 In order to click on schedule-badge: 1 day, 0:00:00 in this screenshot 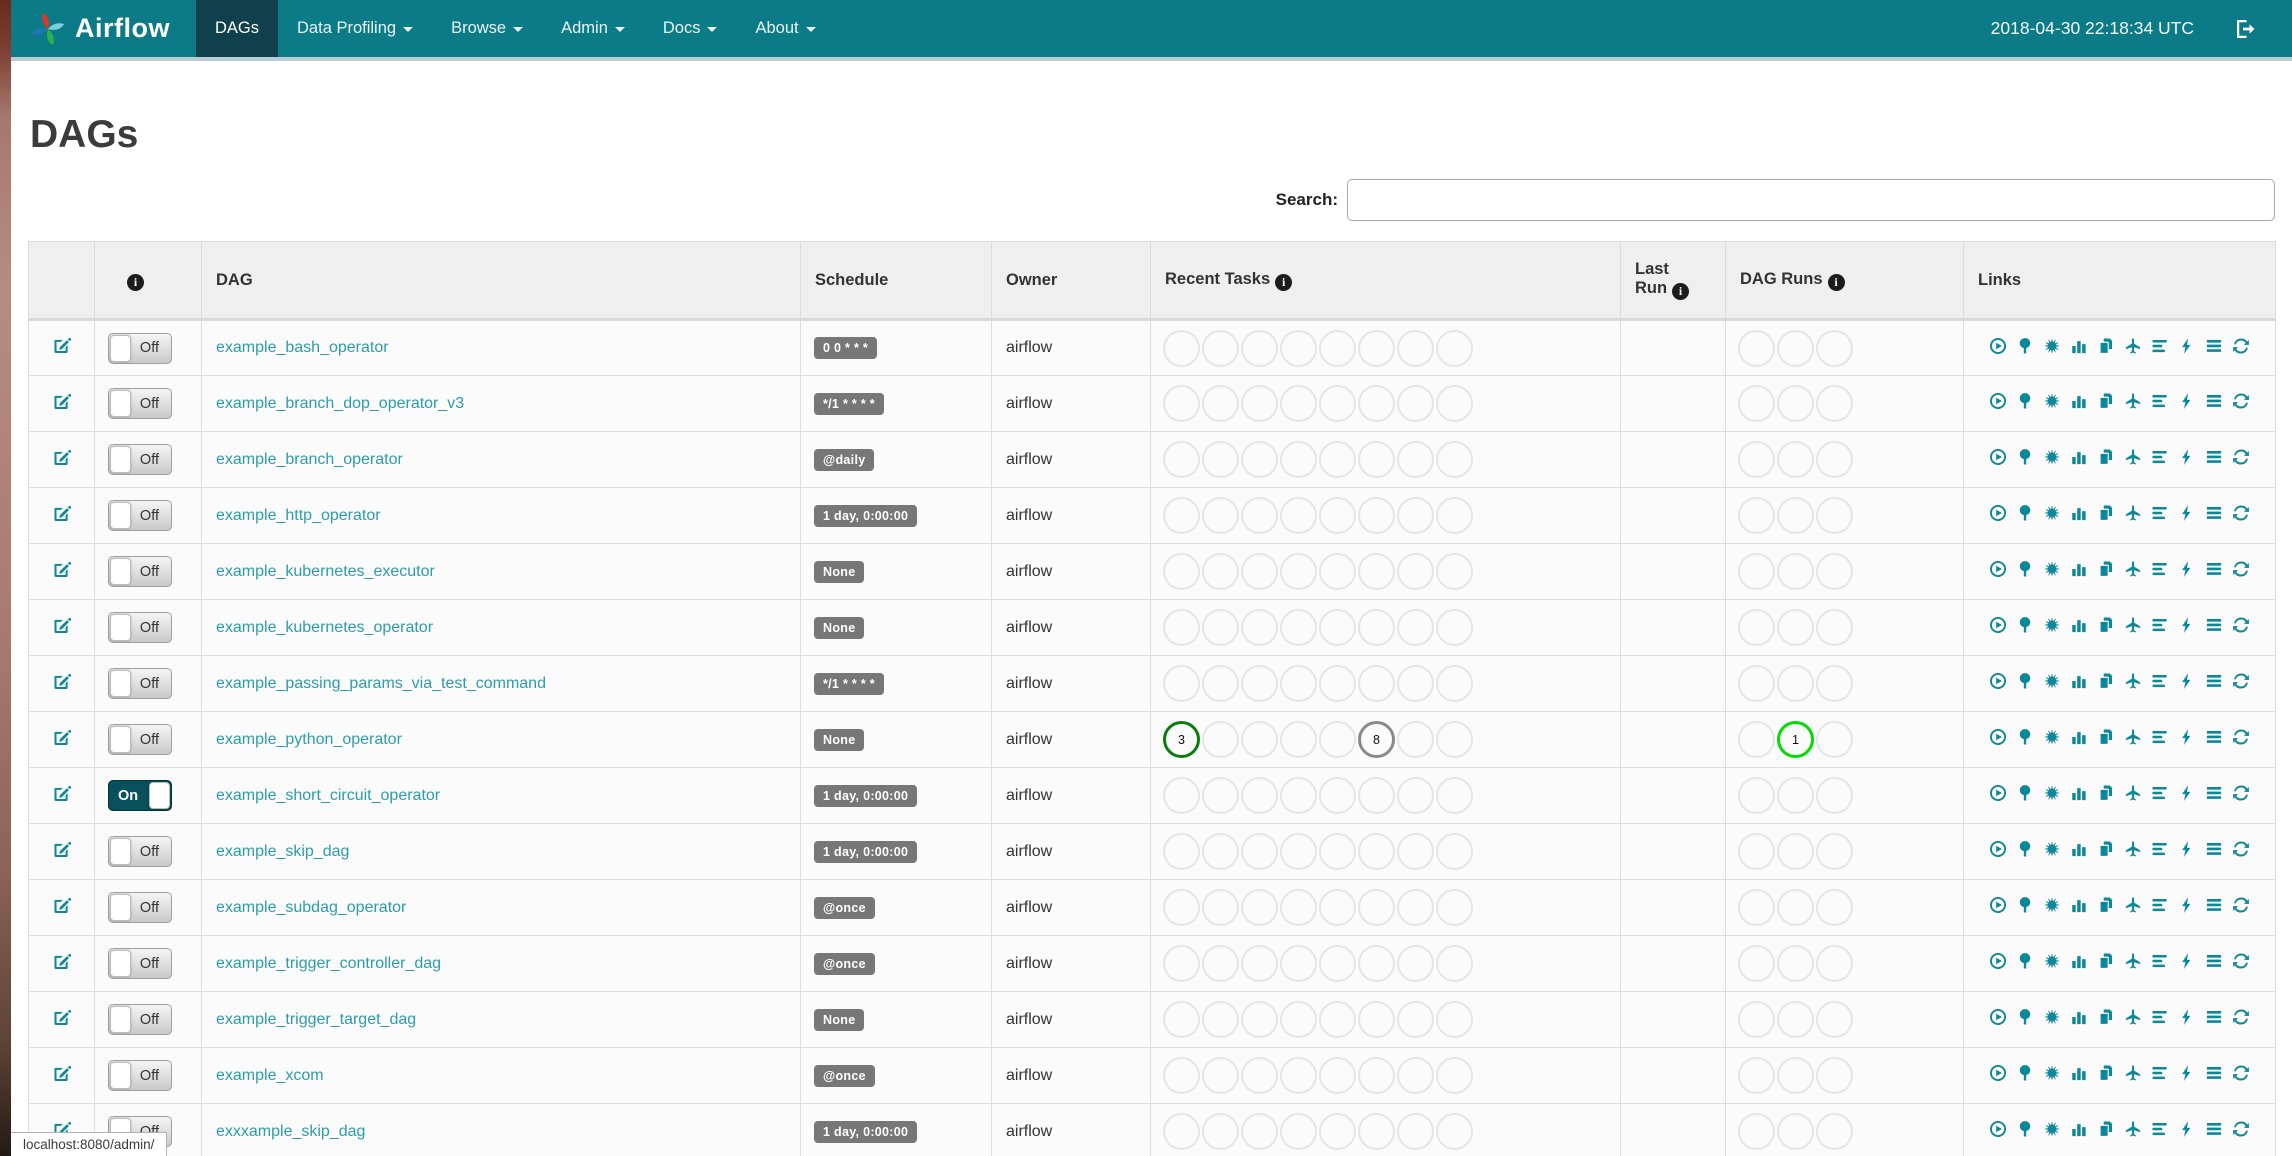, I will do `click(866, 515)`.